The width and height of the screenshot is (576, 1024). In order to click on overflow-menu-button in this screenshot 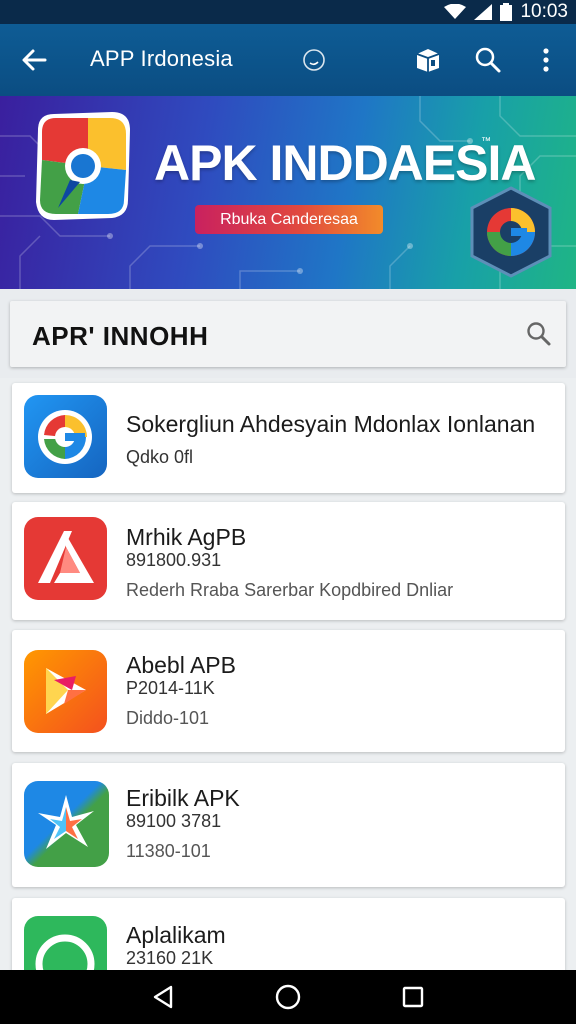, I will do `click(546, 60)`.